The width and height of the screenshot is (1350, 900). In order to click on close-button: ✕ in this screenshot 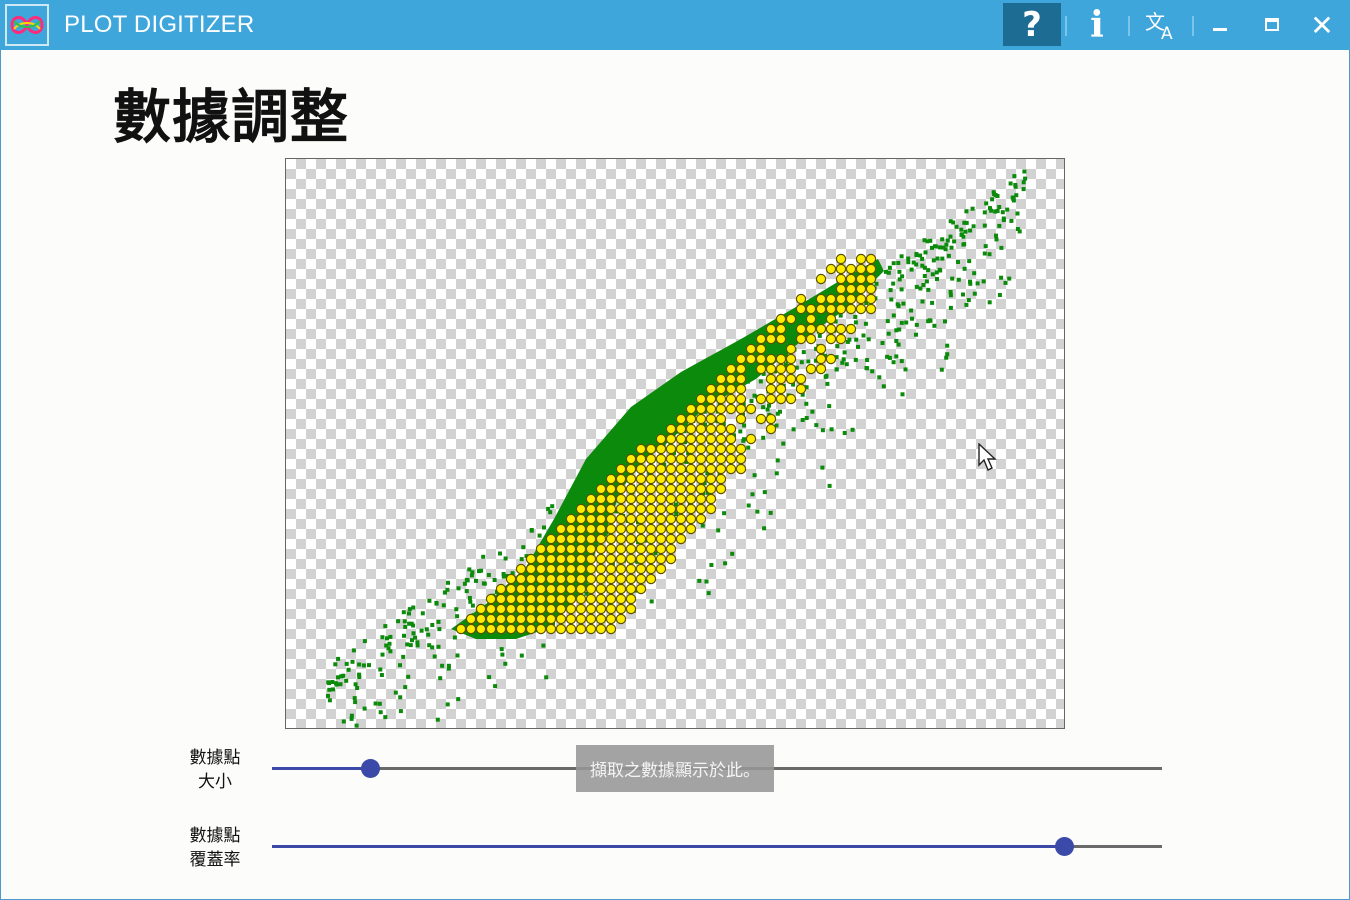, I will do `click(1322, 25)`.